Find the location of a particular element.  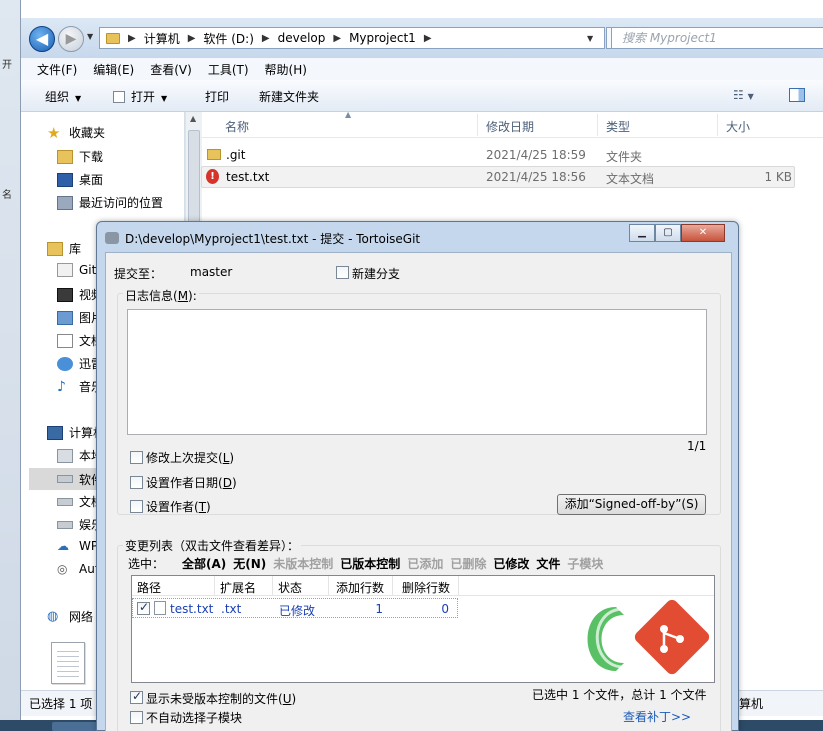

column-size: 大小 is located at coordinates (738, 126).